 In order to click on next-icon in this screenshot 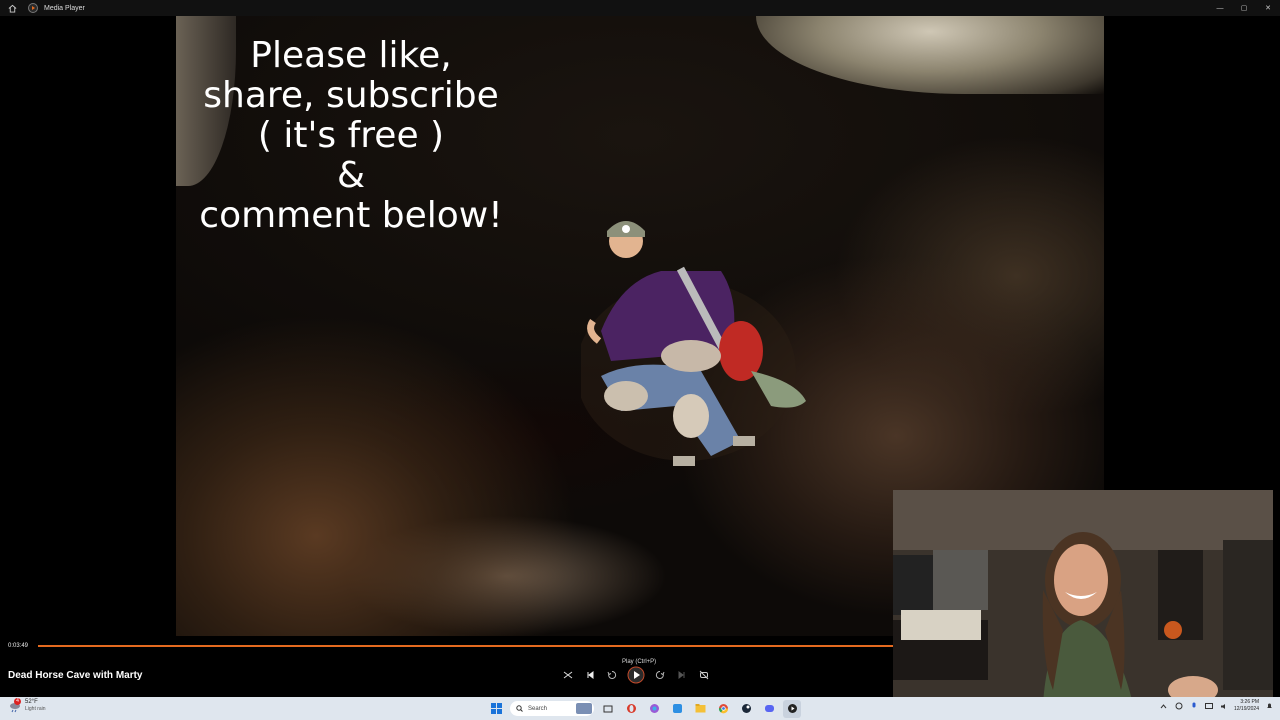, I will do `click(682, 675)`.